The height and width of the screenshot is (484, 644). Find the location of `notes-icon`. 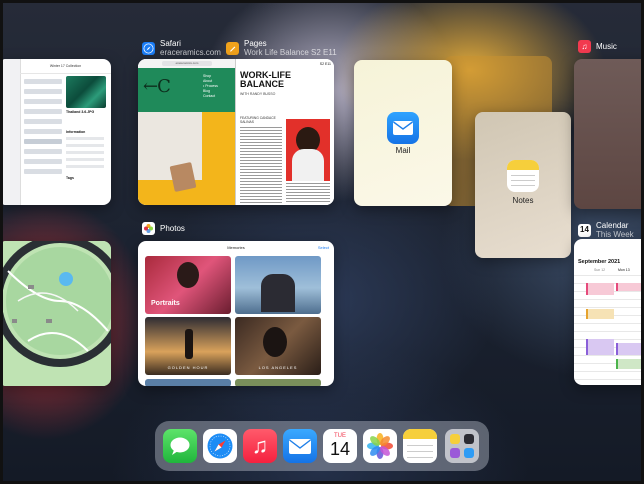

notes-icon is located at coordinates (523, 176).